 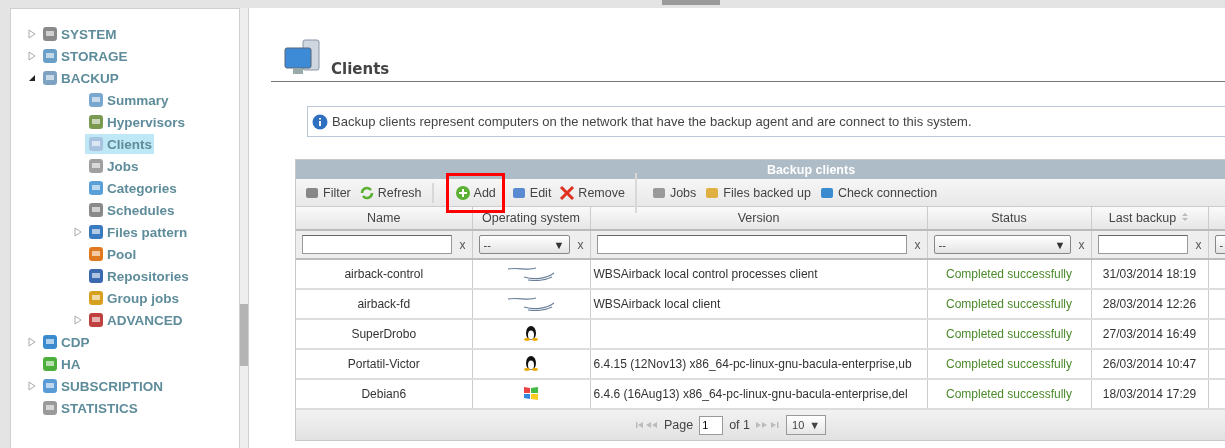 I want to click on table-cell: 27/03/2014 16:49, so click(x=1149, y=334).